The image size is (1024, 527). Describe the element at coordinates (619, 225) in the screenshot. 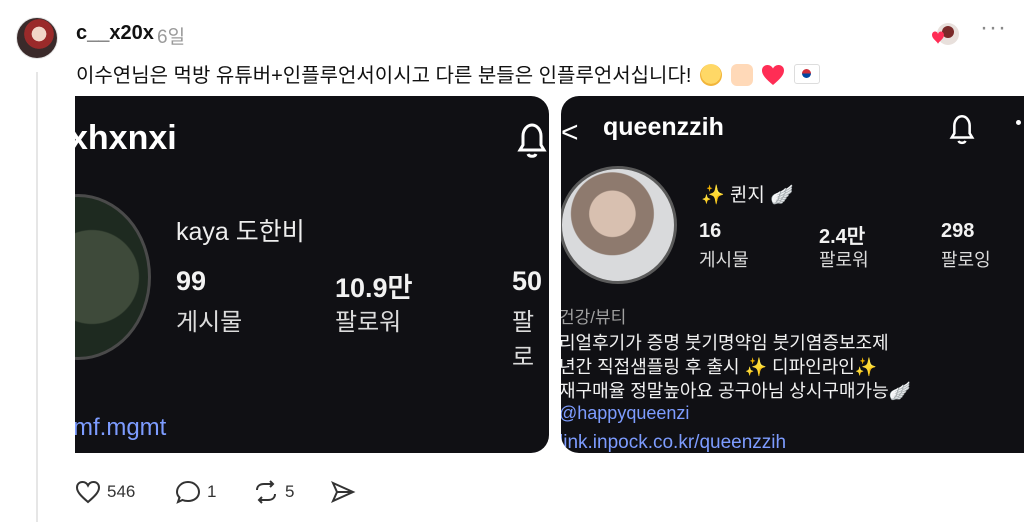

I see `card2-profile-image` at that location.